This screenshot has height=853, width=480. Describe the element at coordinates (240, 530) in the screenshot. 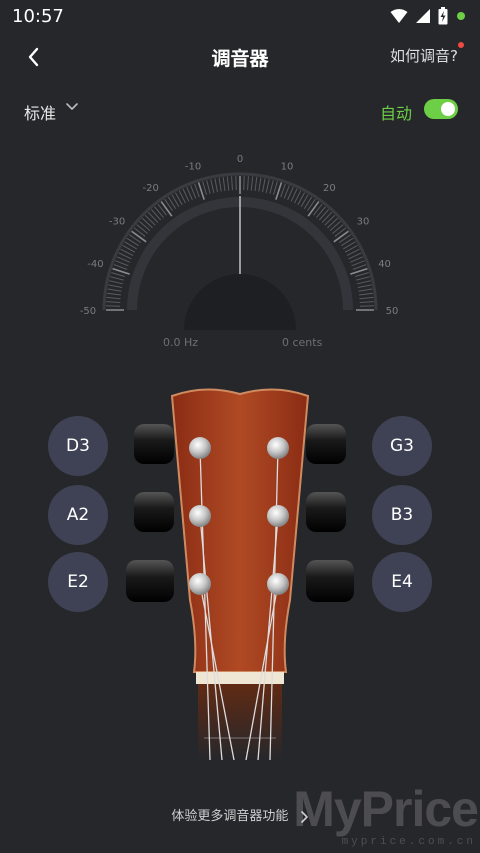

I see `headstock-body` at that location.